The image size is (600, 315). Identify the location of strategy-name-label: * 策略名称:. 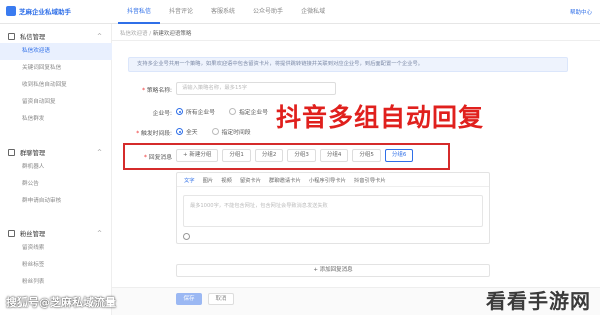
(150, 89).